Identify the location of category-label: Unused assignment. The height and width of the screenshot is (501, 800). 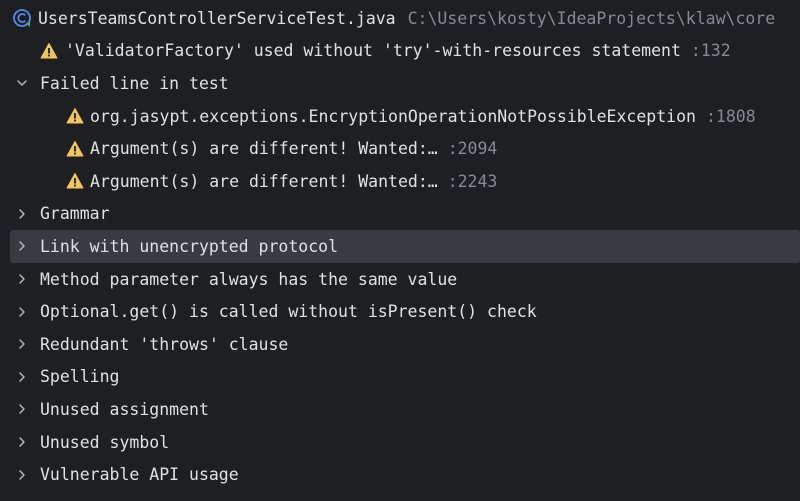
(124, 409).